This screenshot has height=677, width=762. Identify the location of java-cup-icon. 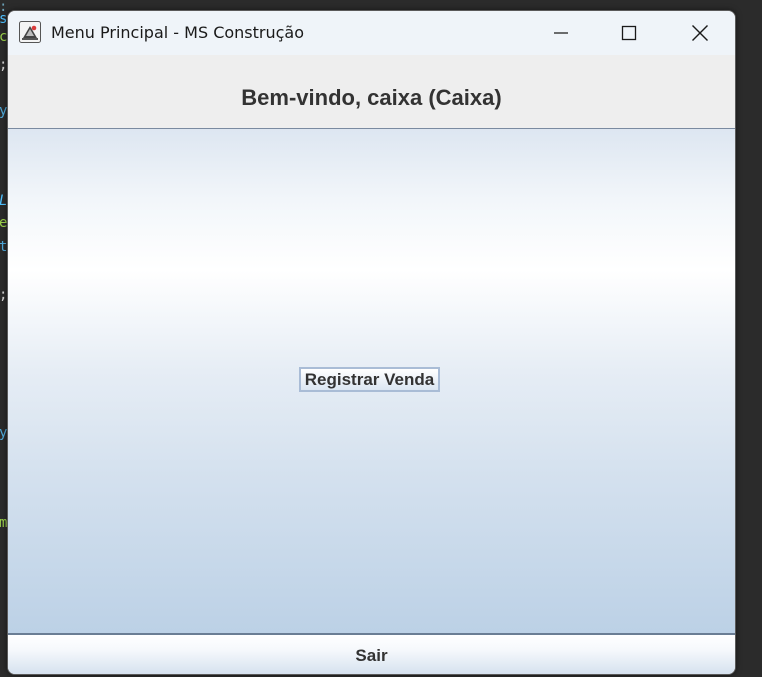
(30, 32).